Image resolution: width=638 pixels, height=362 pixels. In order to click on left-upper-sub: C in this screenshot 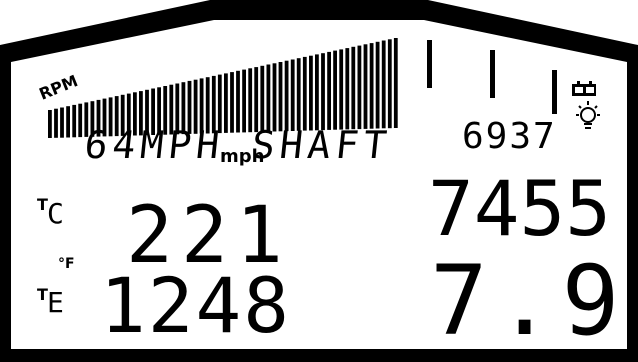, I will do `click(55, 213)`.